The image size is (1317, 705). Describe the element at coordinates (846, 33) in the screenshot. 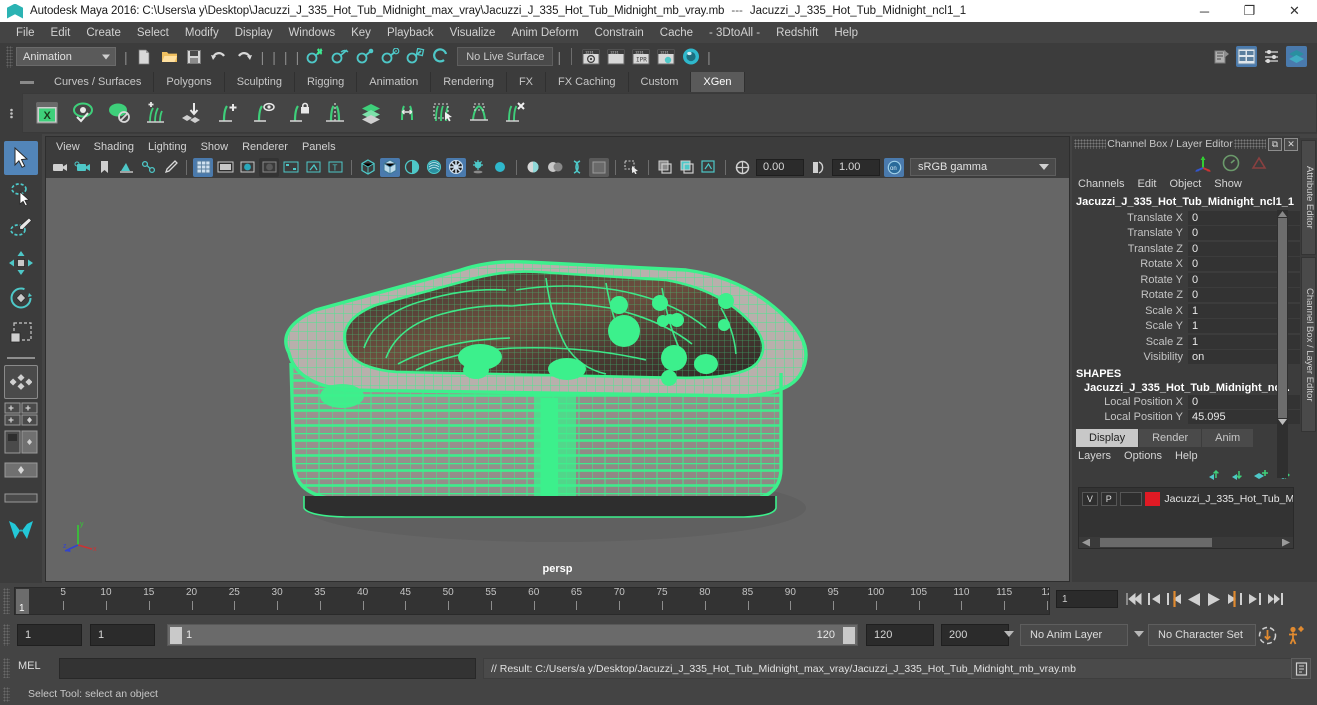

I see `menu-help: Help` at that location.